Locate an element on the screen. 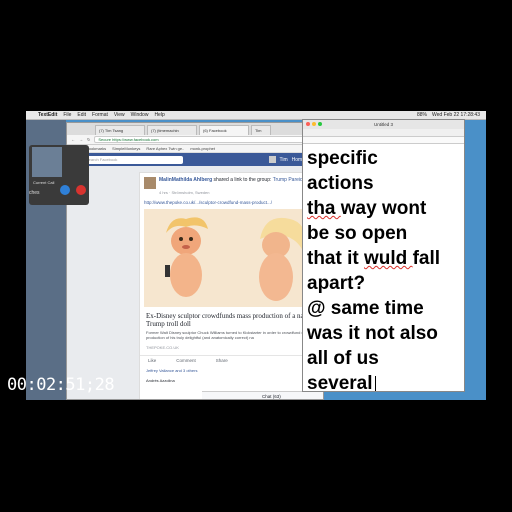 This screenshot has width=512, height=512. bookmark-simplemonkeys: SimpleMonkeys is located at coordinates (126, 148).